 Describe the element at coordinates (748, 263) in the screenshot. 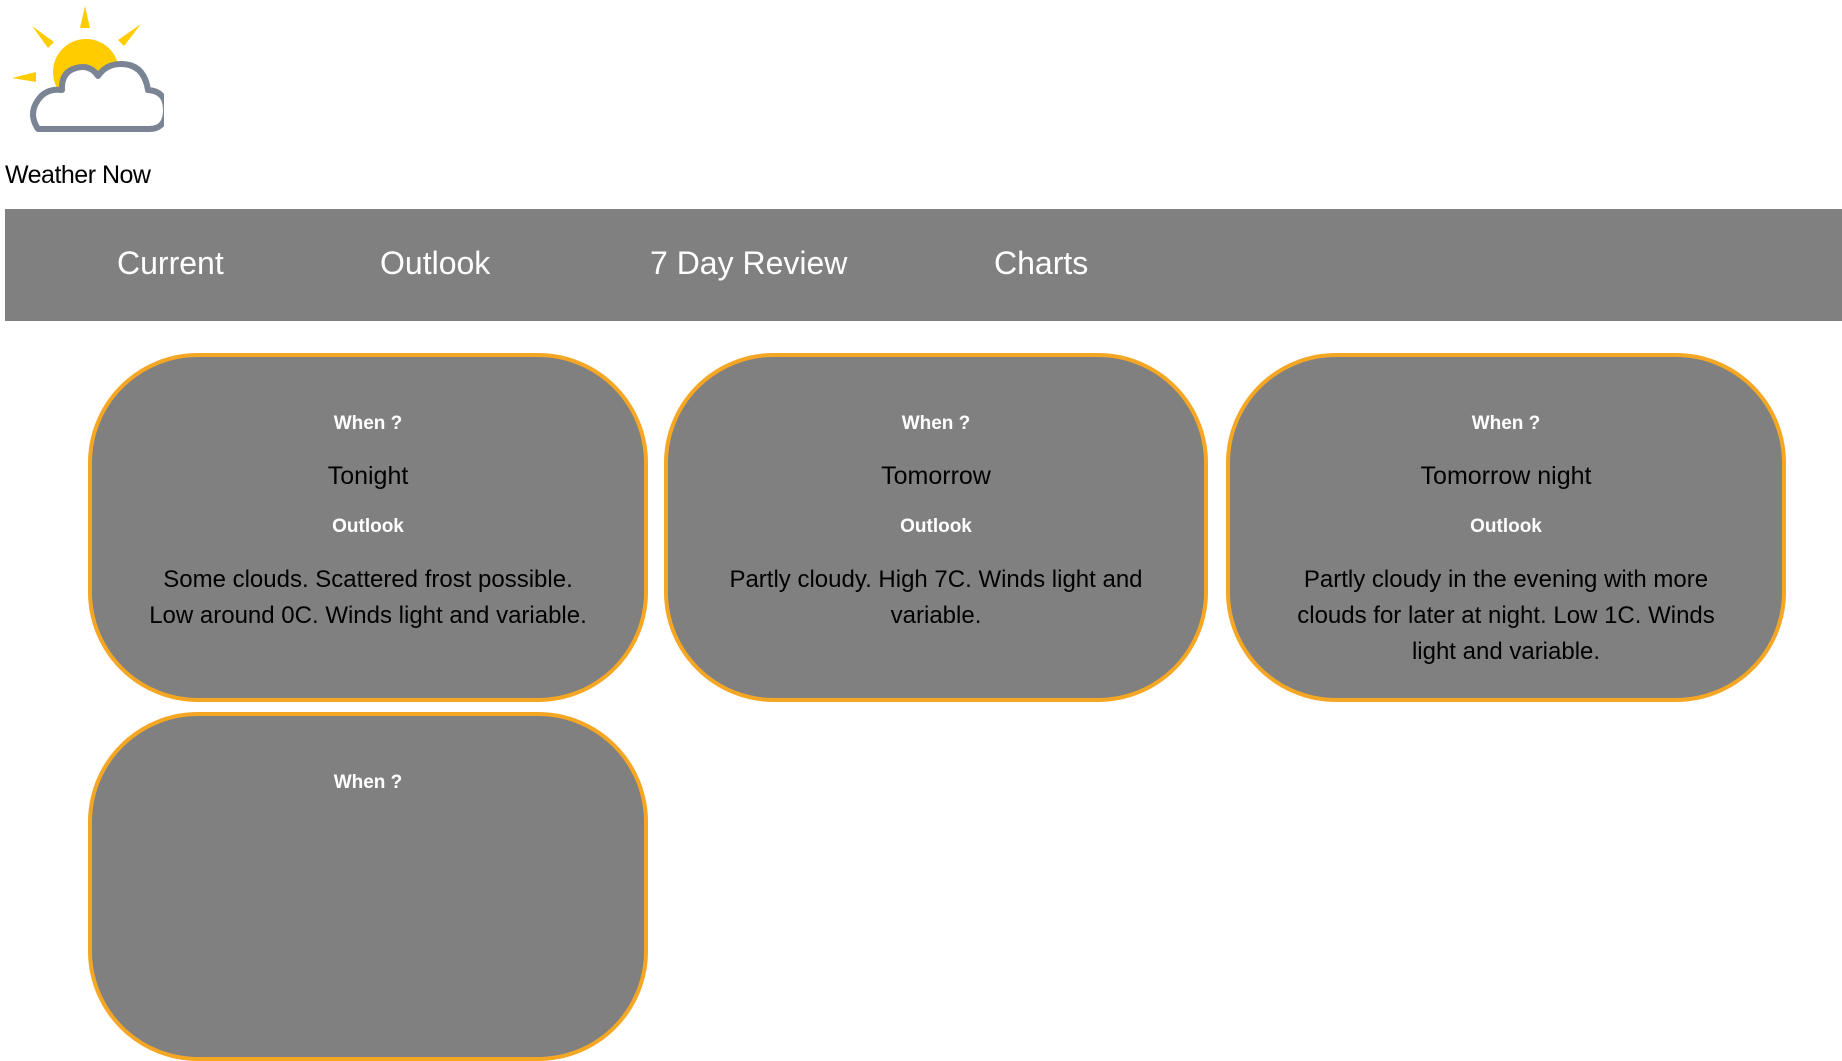

I see `nav-7-day-review: 7 Day Review` at that location.